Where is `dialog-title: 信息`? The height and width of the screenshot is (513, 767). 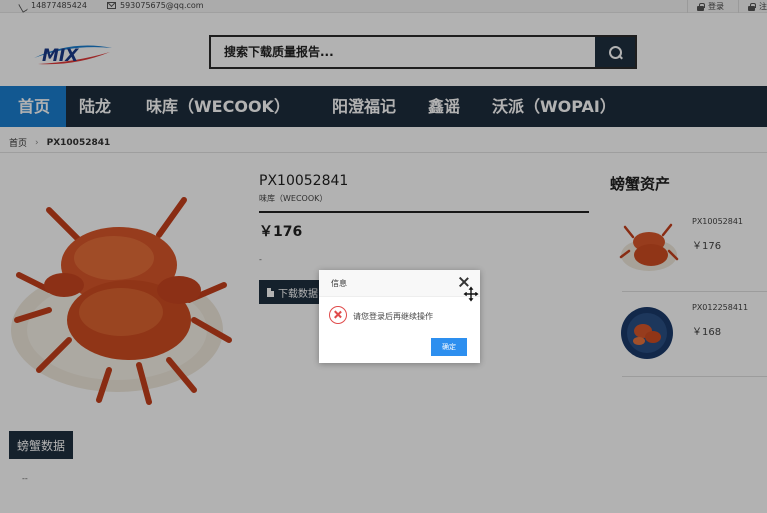
dialog-title: 信息 is located at coordinates (339, 283).